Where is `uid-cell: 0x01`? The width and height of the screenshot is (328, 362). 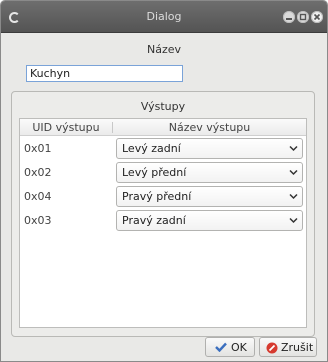
uid-cell: 0x01 is located at coordinates (38, 148).